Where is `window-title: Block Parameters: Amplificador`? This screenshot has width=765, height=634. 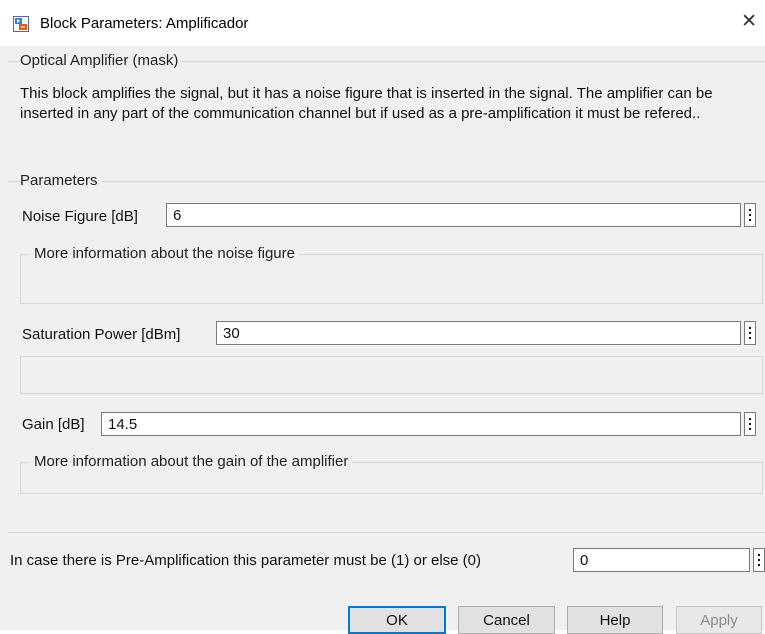 window-title: Block Parameters: Amplificador is located at coordinates (144, 23).